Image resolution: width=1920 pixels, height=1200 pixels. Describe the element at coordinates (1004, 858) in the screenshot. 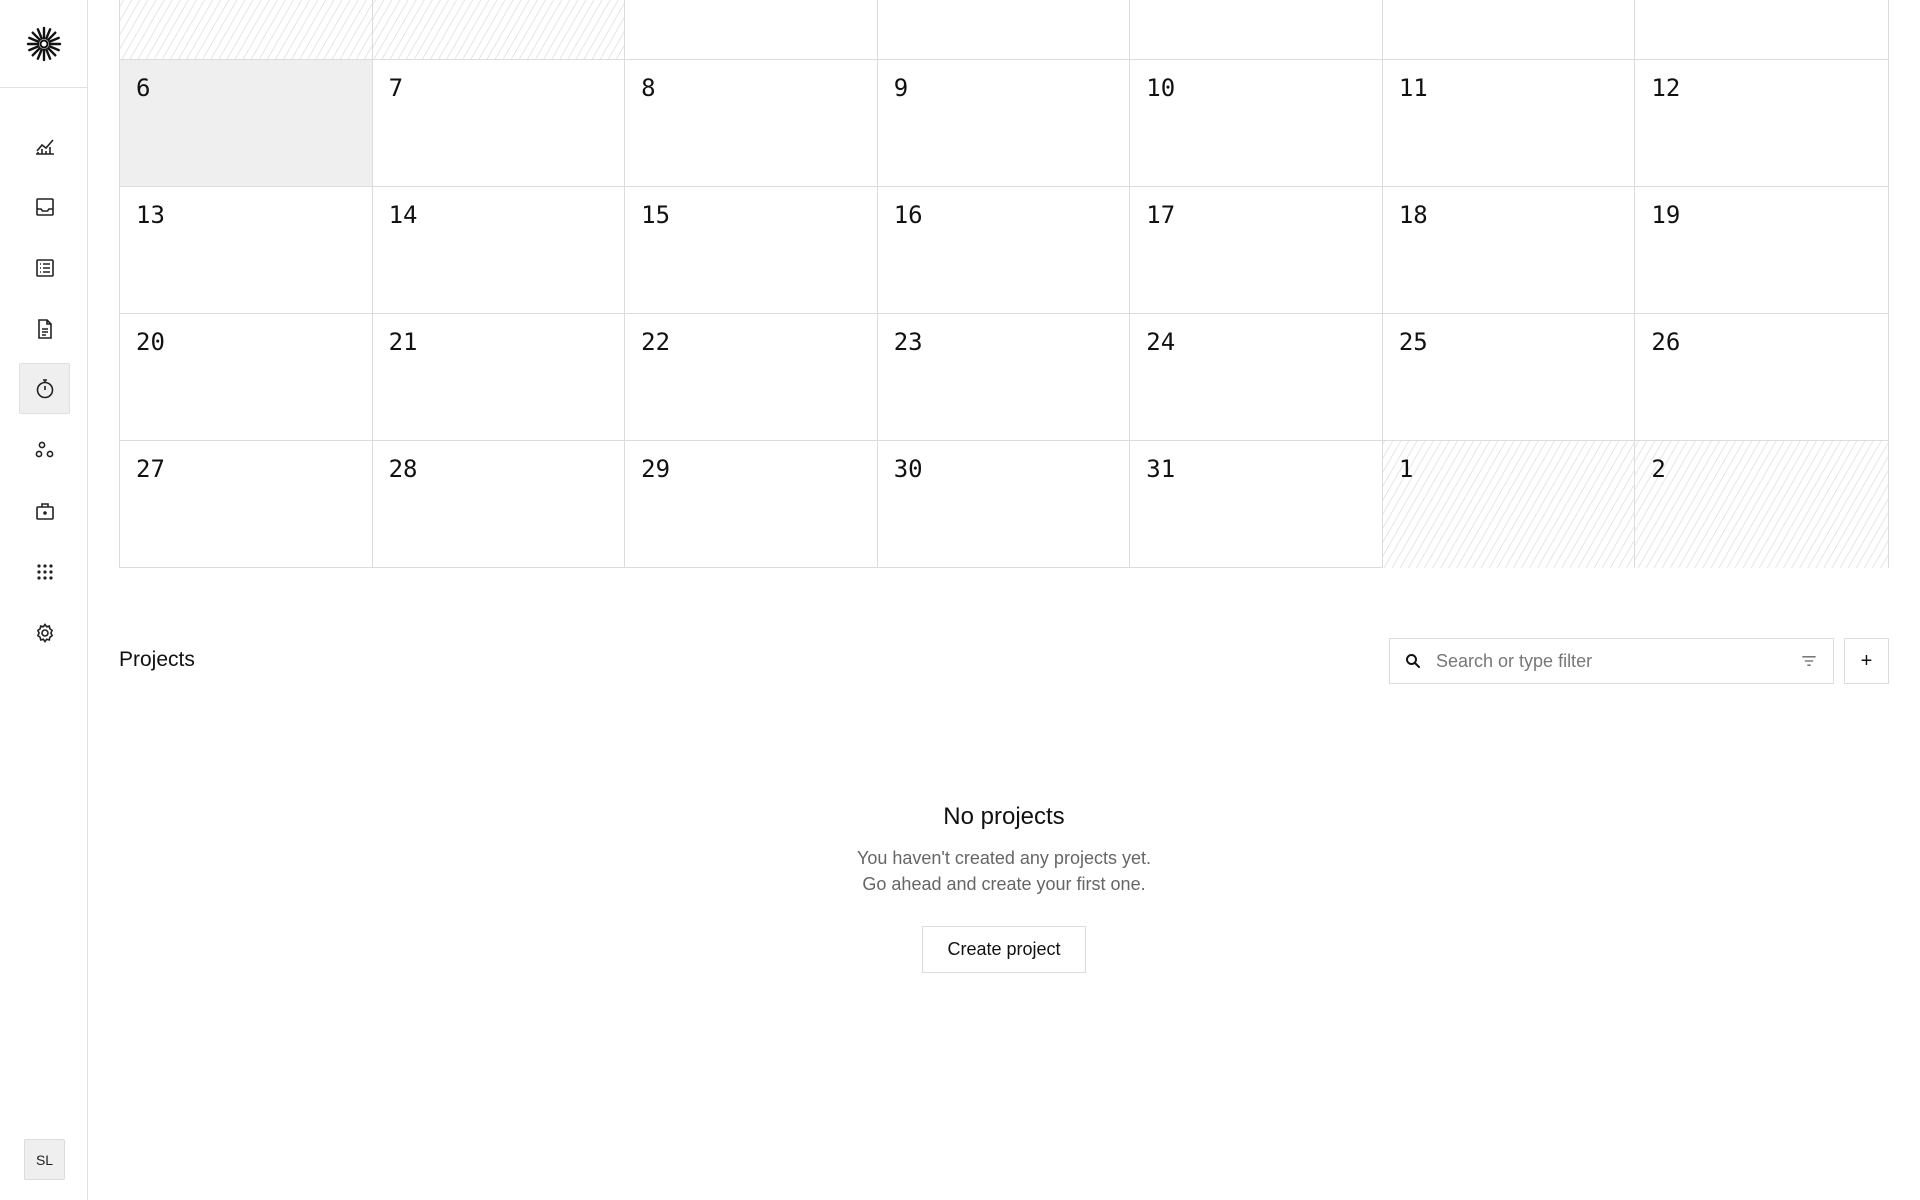

I see `empty-state-line-1: You haven't created any projects yet.` at that location.